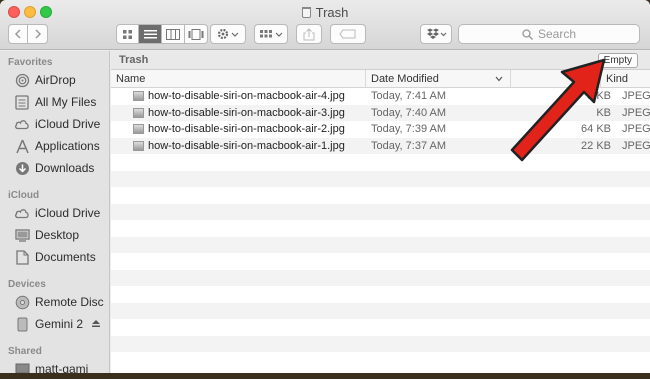 This screenshot has height=379, width=650. Describe the element at coordinates (527, 34) in the screenshot. I see `search-icon` at that location.